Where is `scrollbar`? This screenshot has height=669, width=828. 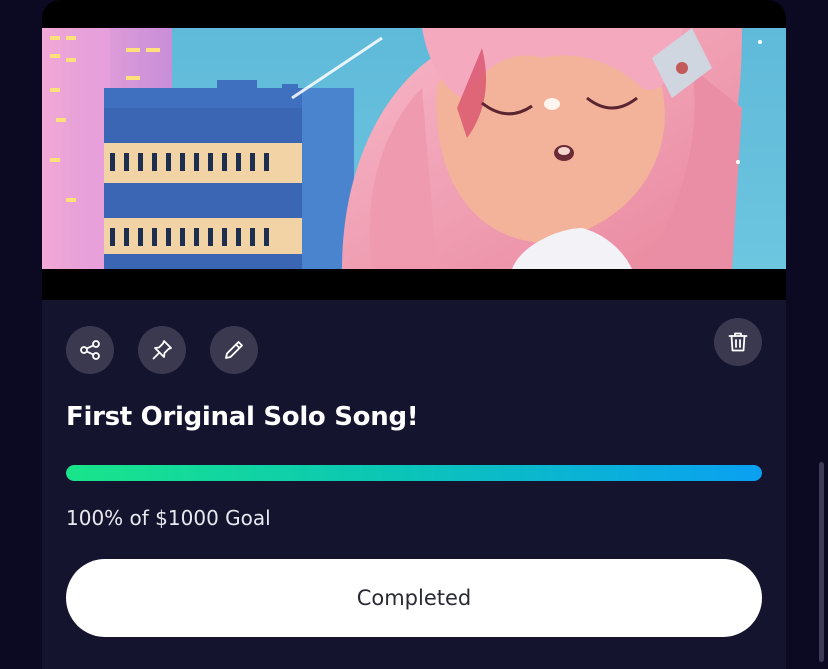 scrollbar is located at coordinates (821, 562).